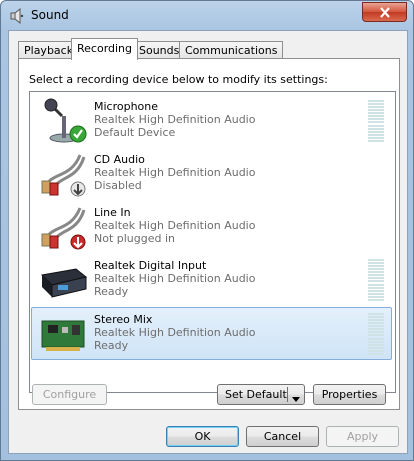 Image resolution: width=414 pixels, height=461 pixels. I want to click on device-status: Not plugged in, so click(135, 238).